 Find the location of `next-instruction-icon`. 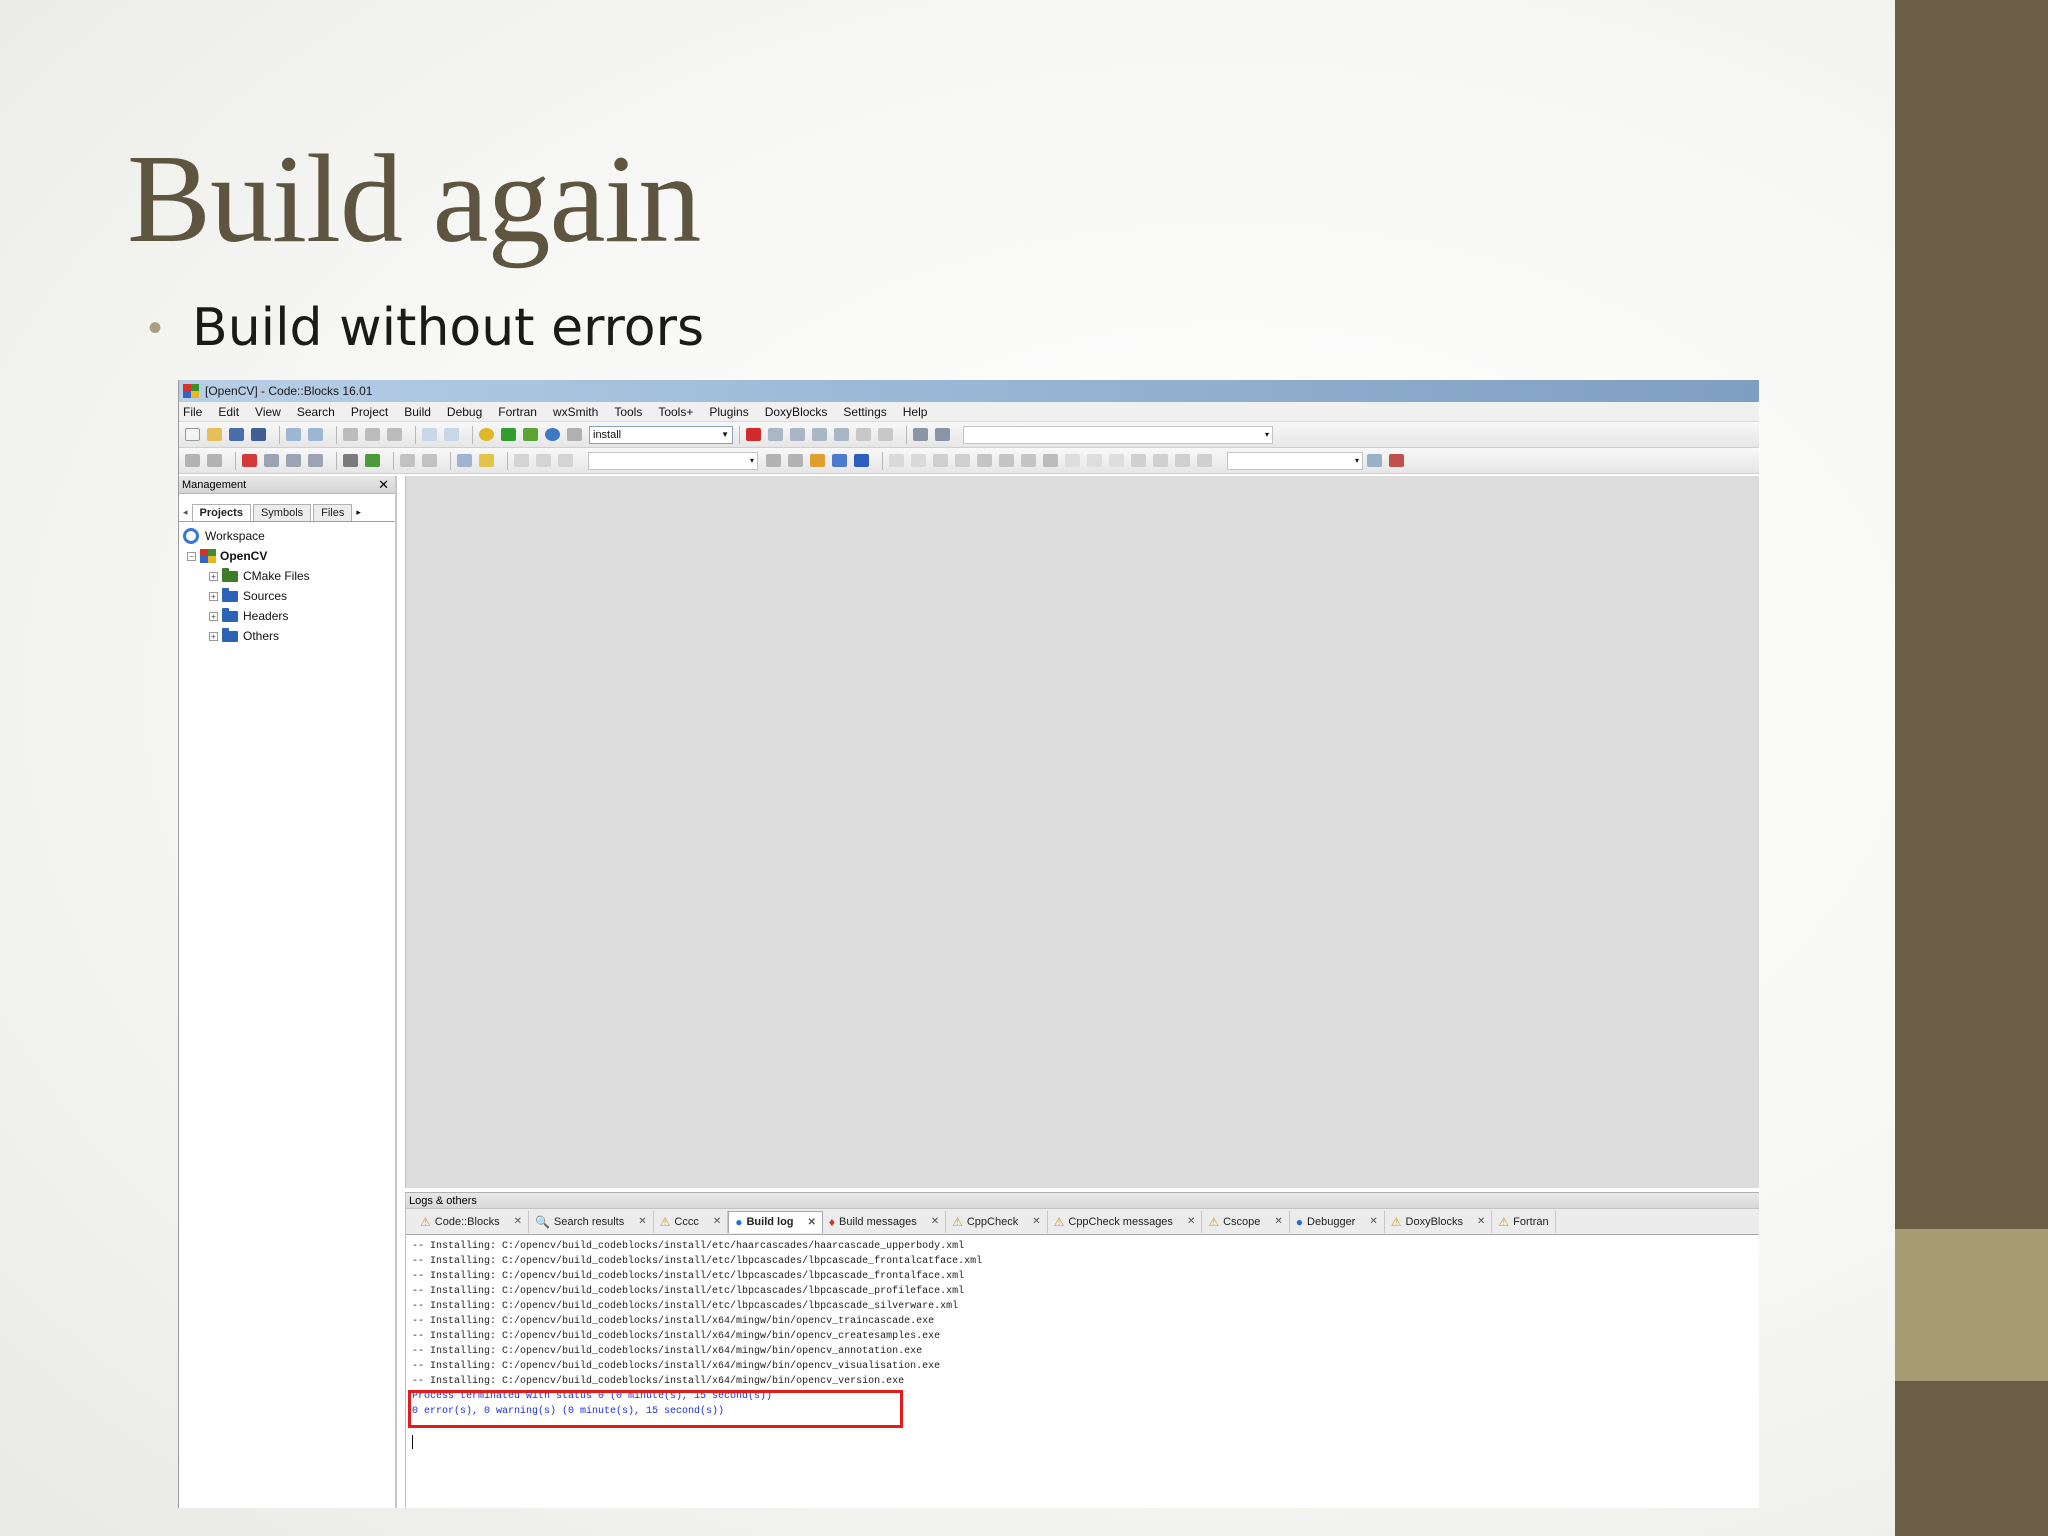

next-instruction-icon is located at coordinates (841, 434).